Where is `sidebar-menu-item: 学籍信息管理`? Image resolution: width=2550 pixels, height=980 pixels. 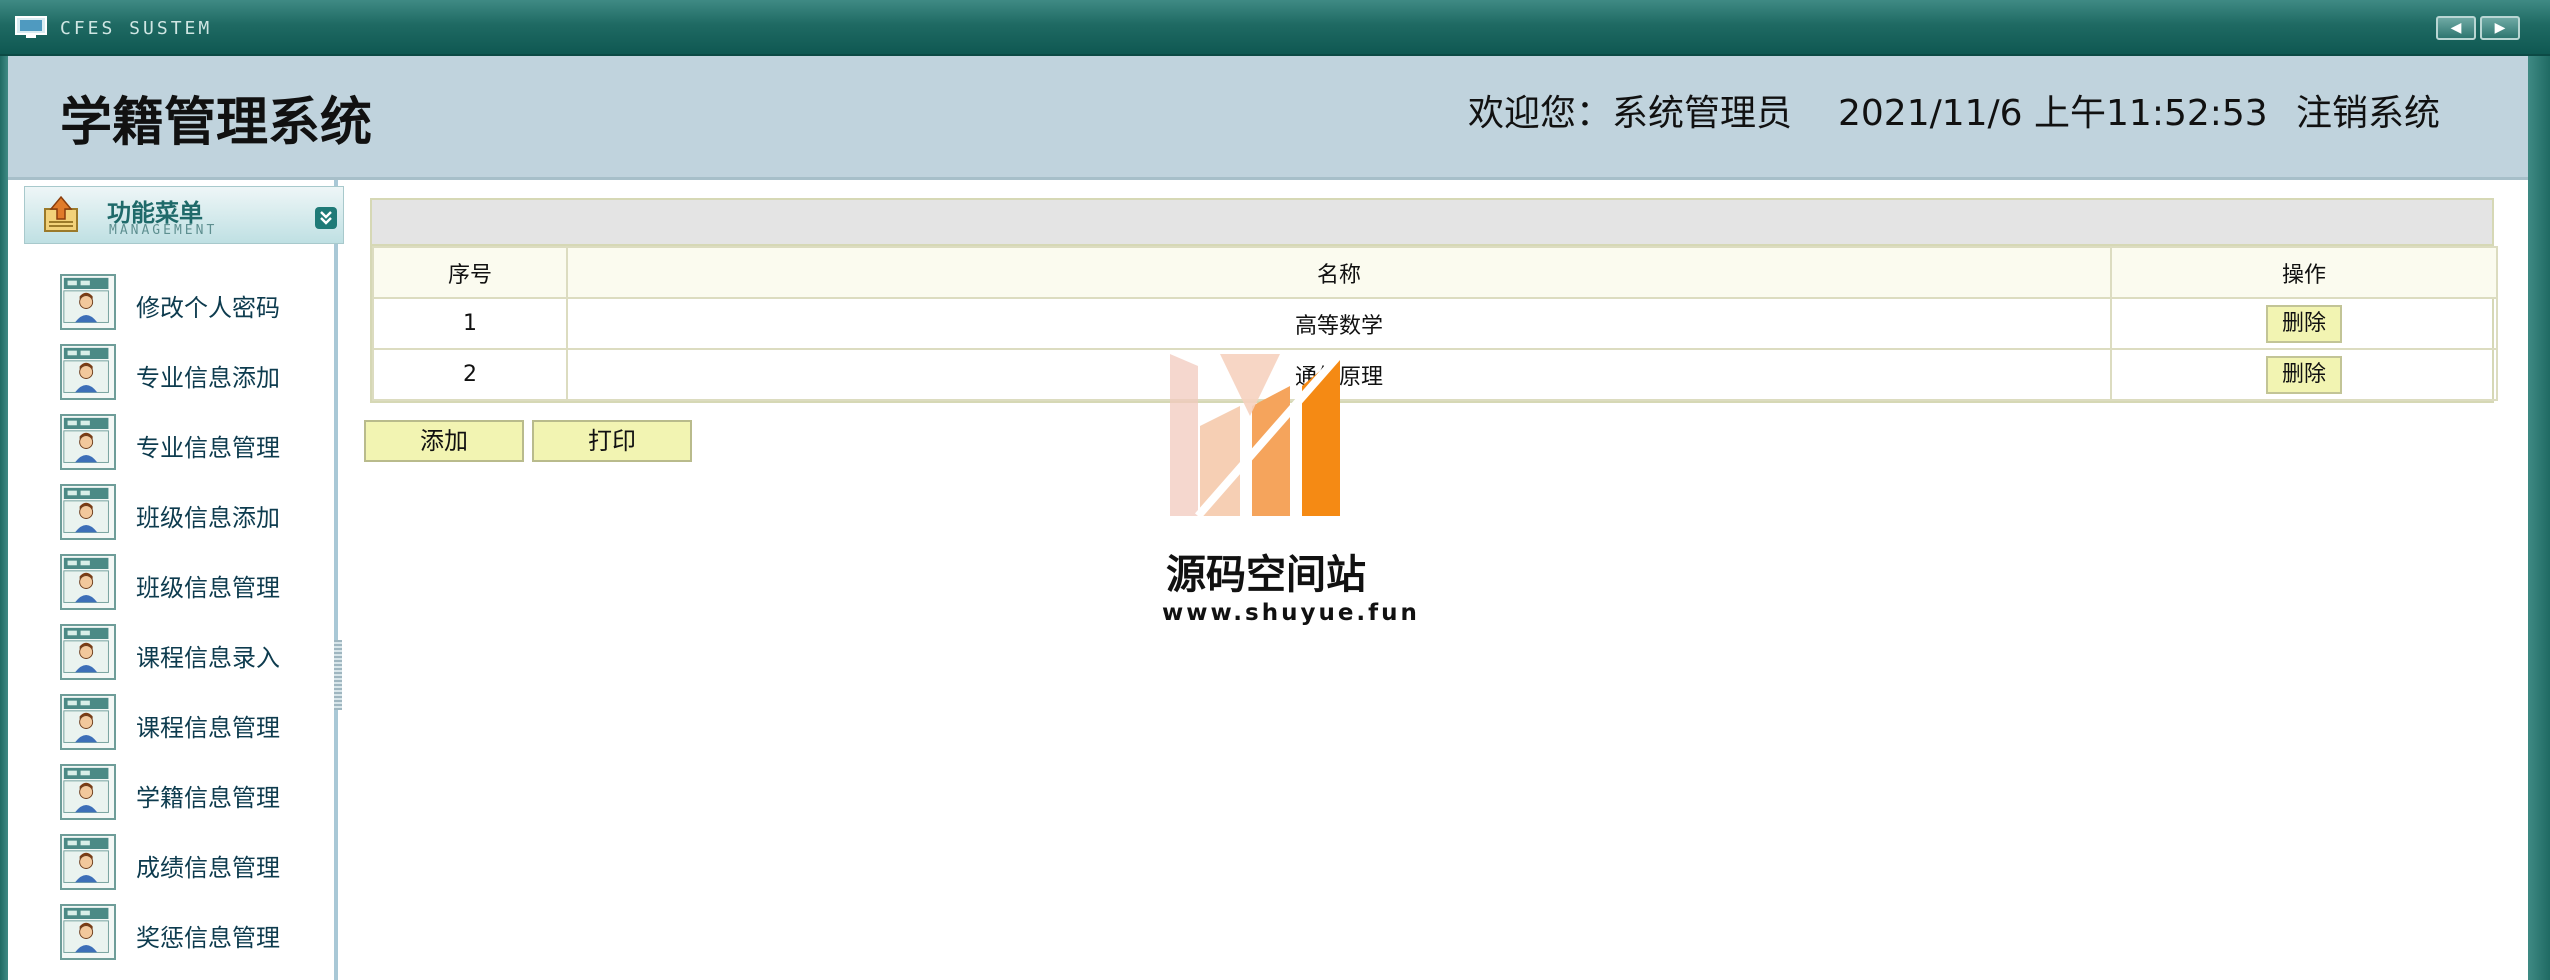
sidebar-menu-item: 学籍信息管理 is located at coordinates (190, 794).